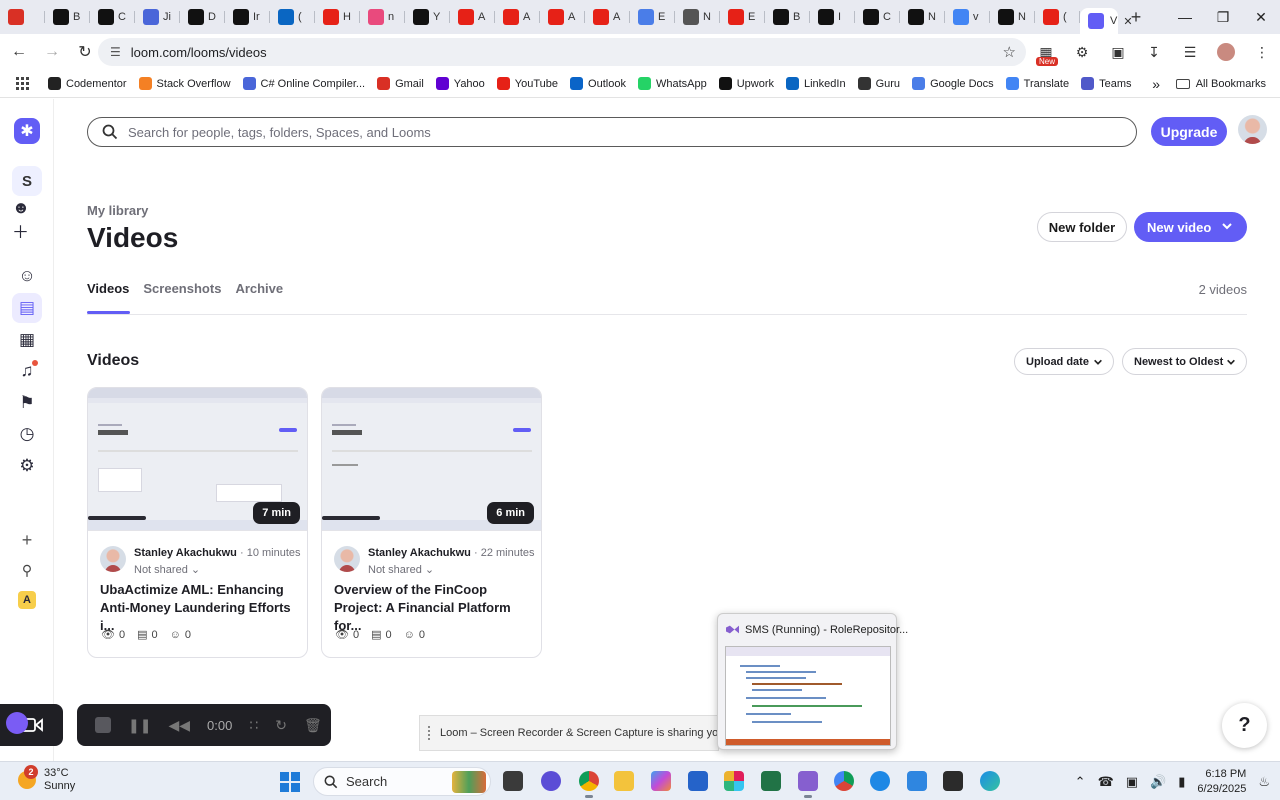 The height and width of the screenshot is (800, 1280). What do you see at coordinates (771, 781) in the screenshot?
I see `excel-icon` at bounding box center [771, 781].